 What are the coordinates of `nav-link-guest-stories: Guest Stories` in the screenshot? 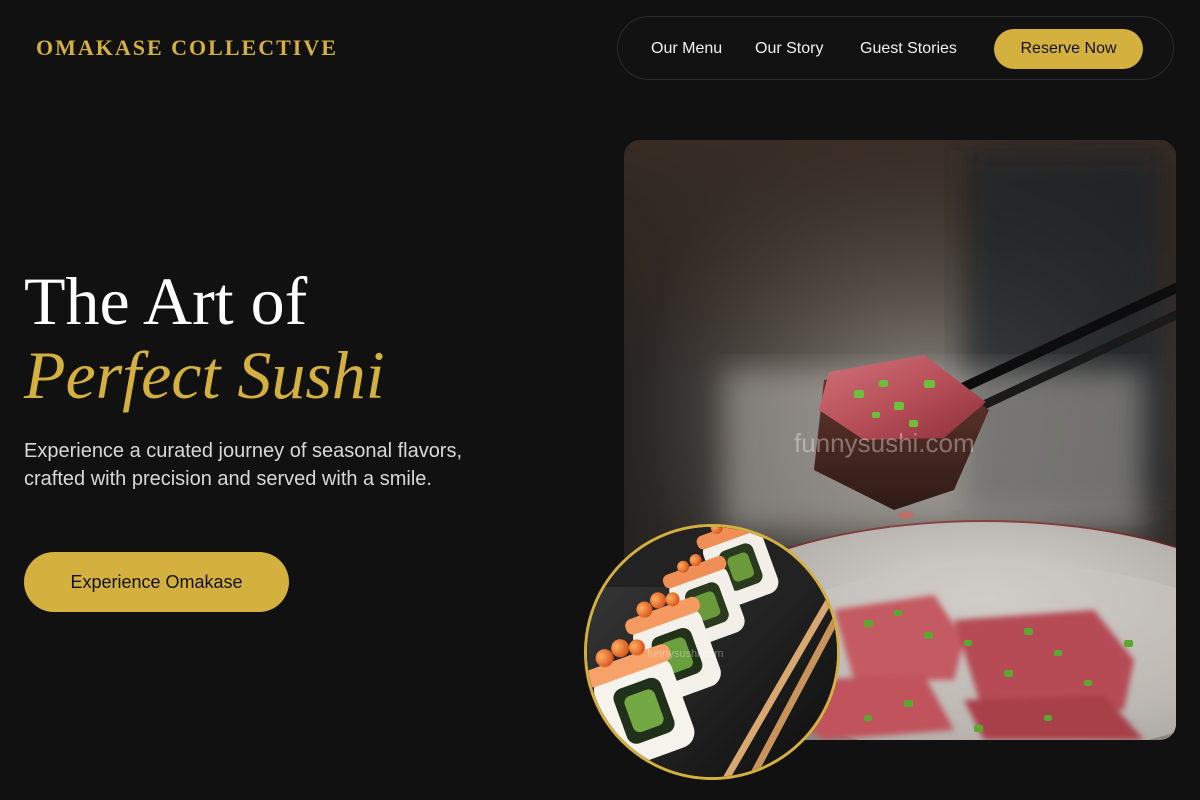 It's located at (908, 49).